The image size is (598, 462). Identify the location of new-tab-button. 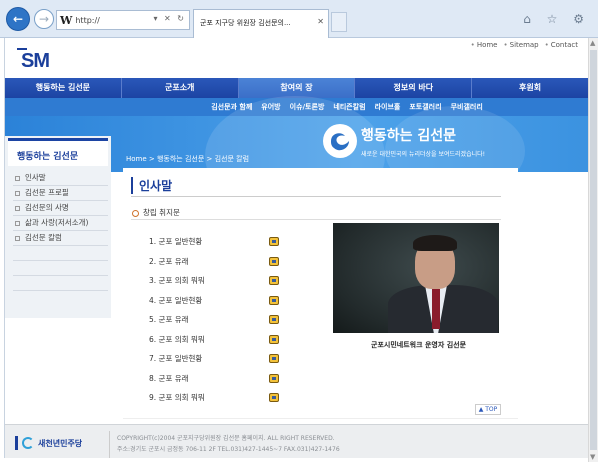
(339, 22).